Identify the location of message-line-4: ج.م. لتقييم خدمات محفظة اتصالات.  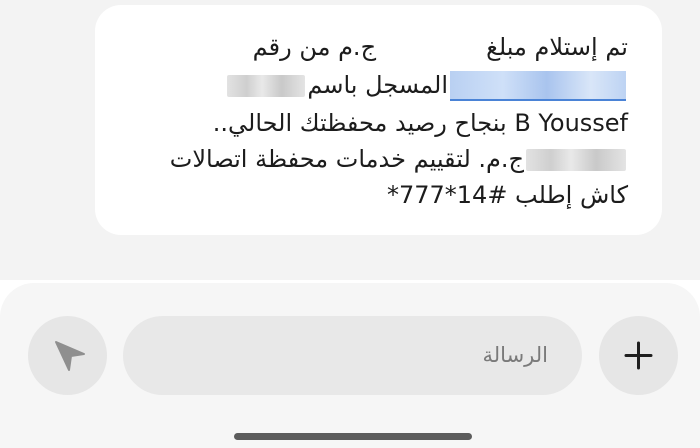
(399, 159).